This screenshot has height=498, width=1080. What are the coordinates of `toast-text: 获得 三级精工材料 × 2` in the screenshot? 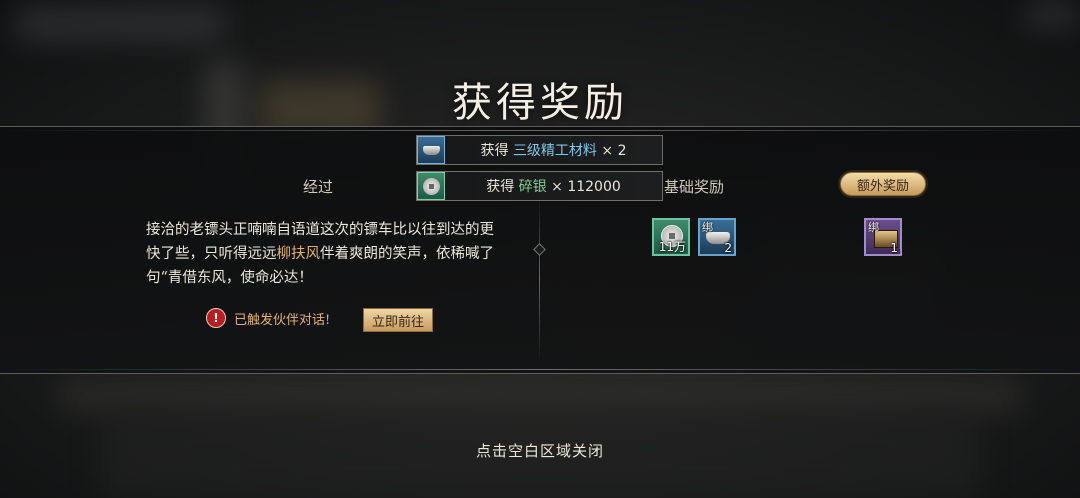 It's located at (553, 150).